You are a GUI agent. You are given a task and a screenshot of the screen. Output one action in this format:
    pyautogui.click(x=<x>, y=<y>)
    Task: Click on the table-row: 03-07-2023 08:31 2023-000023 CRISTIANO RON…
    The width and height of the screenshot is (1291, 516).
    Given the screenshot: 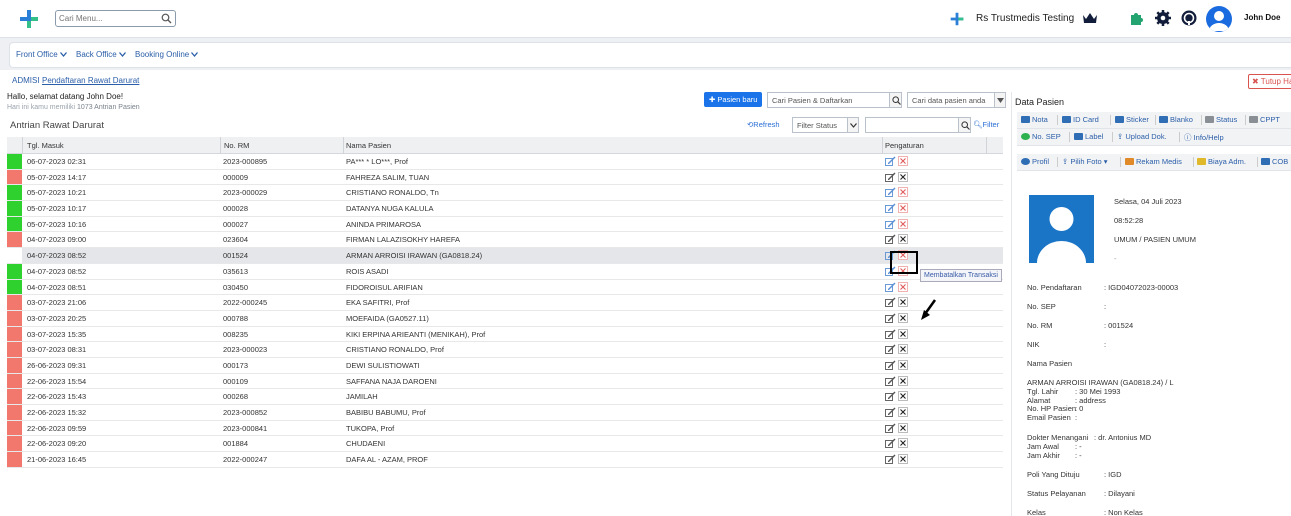 What is the action you would take?
    pyautogui.click(x=505, y=350)
    